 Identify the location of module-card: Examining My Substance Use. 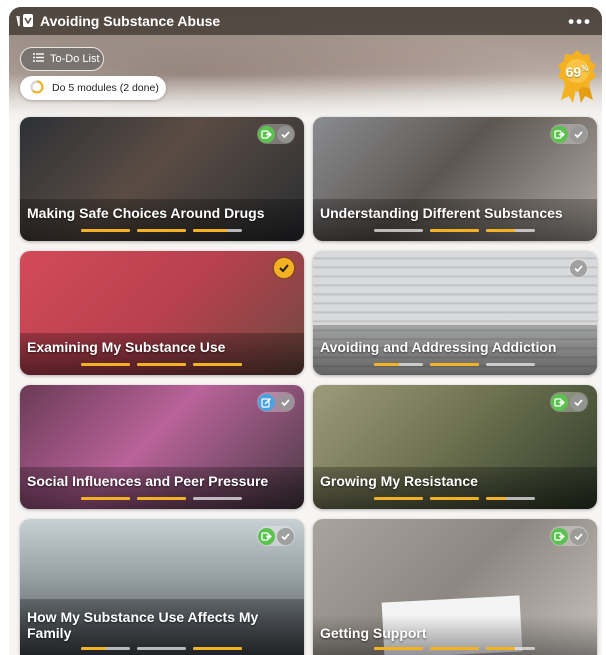
(162, 313).